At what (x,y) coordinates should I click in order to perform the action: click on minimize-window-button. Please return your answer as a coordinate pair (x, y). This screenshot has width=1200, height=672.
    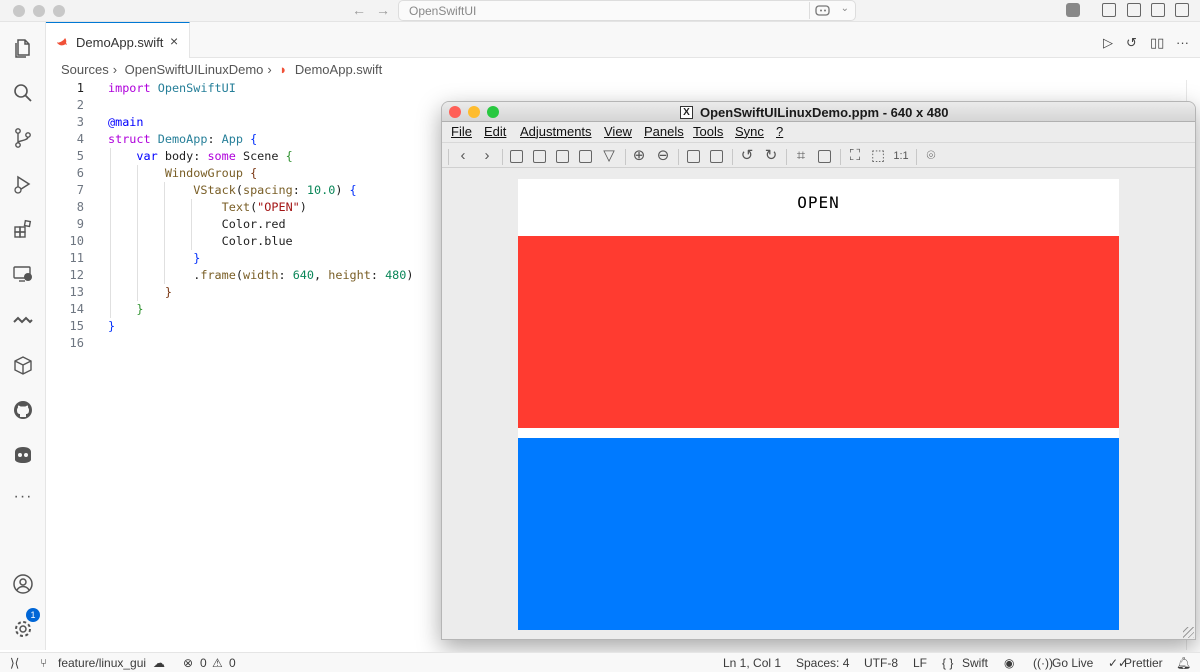
    Looking at the image, I should click on (39, 11).